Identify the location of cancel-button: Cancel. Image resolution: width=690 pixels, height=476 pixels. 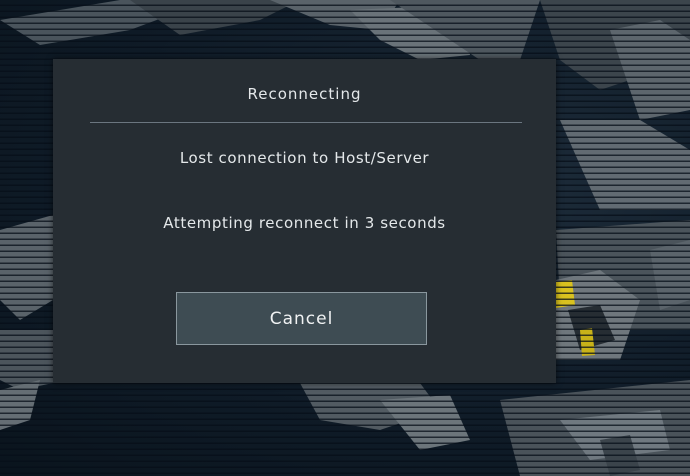
(301, 318).